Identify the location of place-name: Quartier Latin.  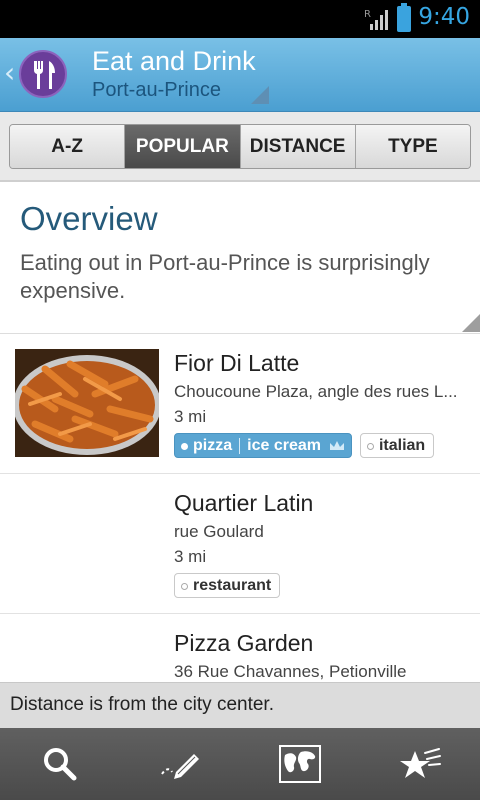
(244, 503).